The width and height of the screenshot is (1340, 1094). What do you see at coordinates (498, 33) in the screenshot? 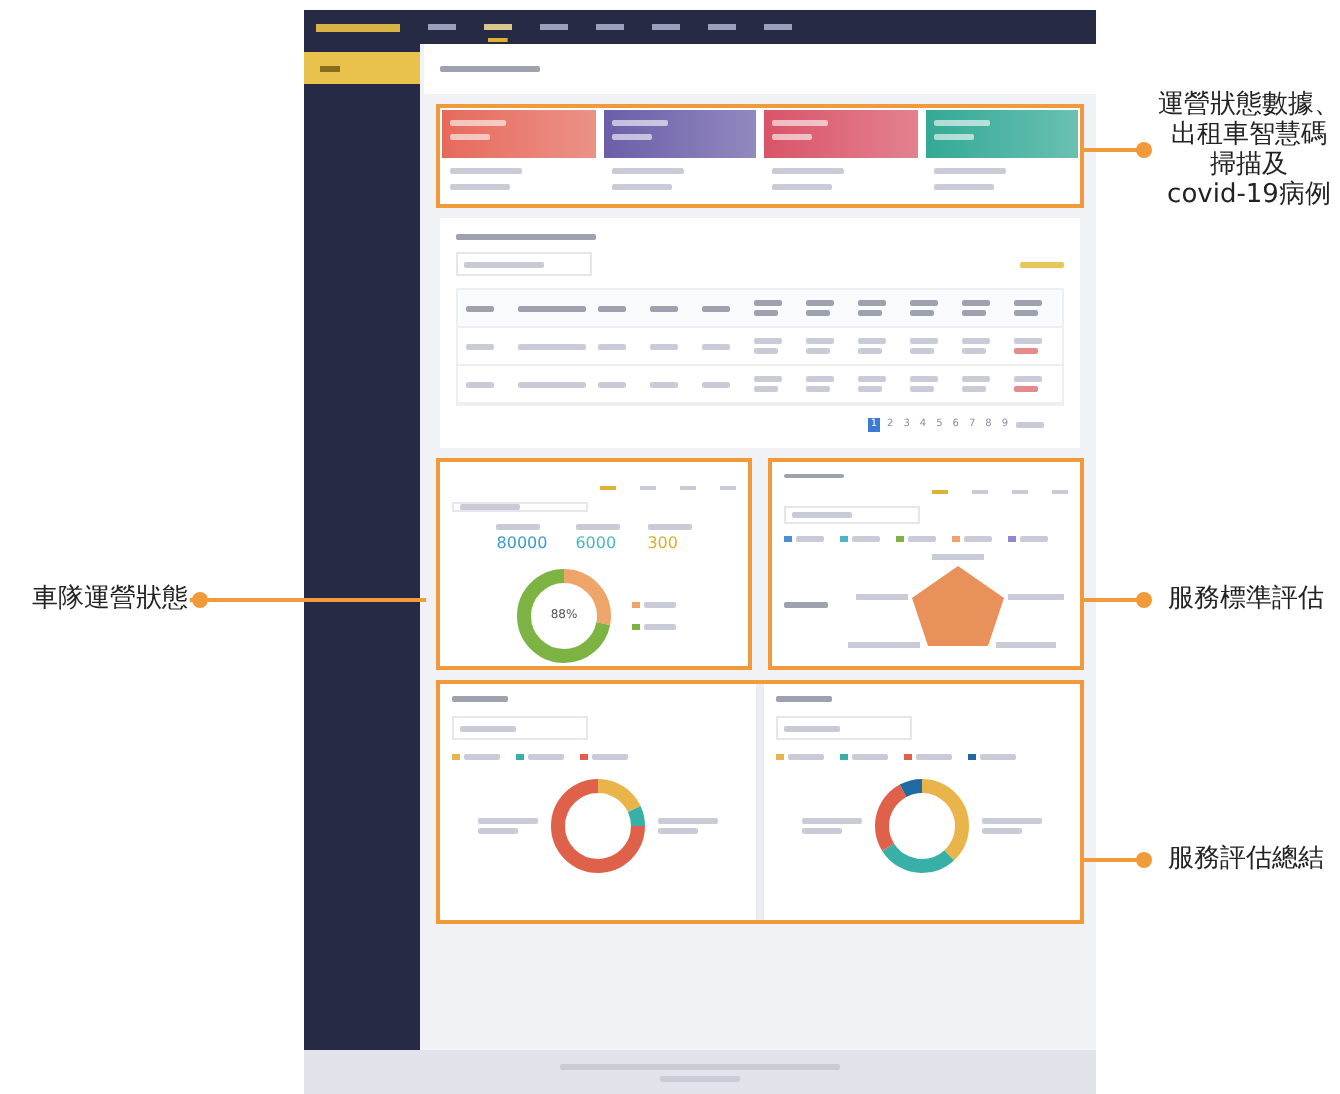
I see `nav-item` at bounding box center [498, 33].